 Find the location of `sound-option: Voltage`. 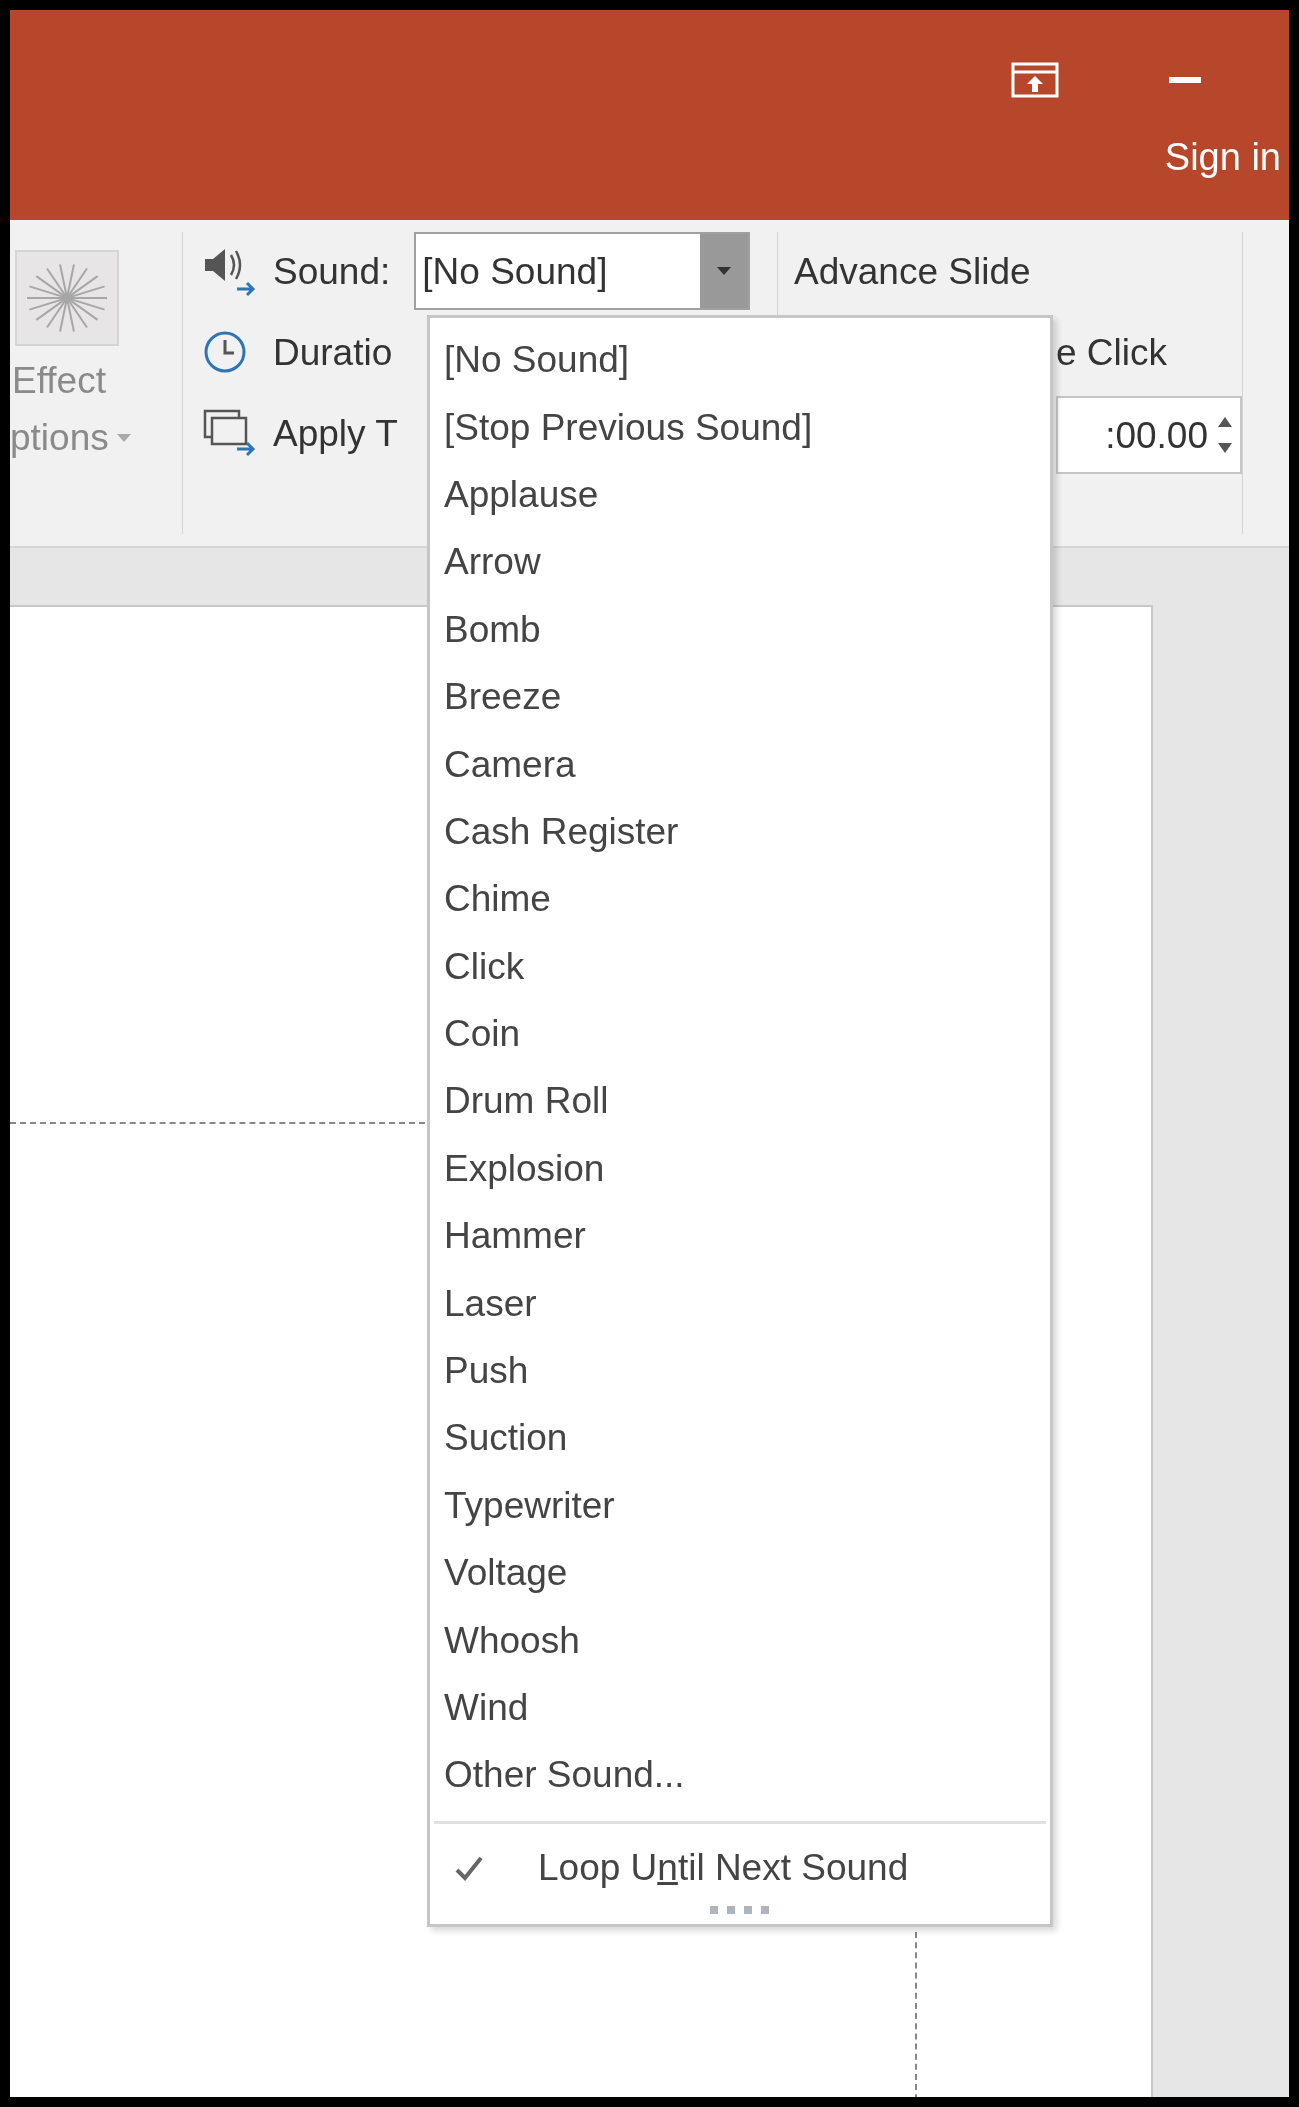

sound-option: Voltage is located at coordinates (740, 1573).